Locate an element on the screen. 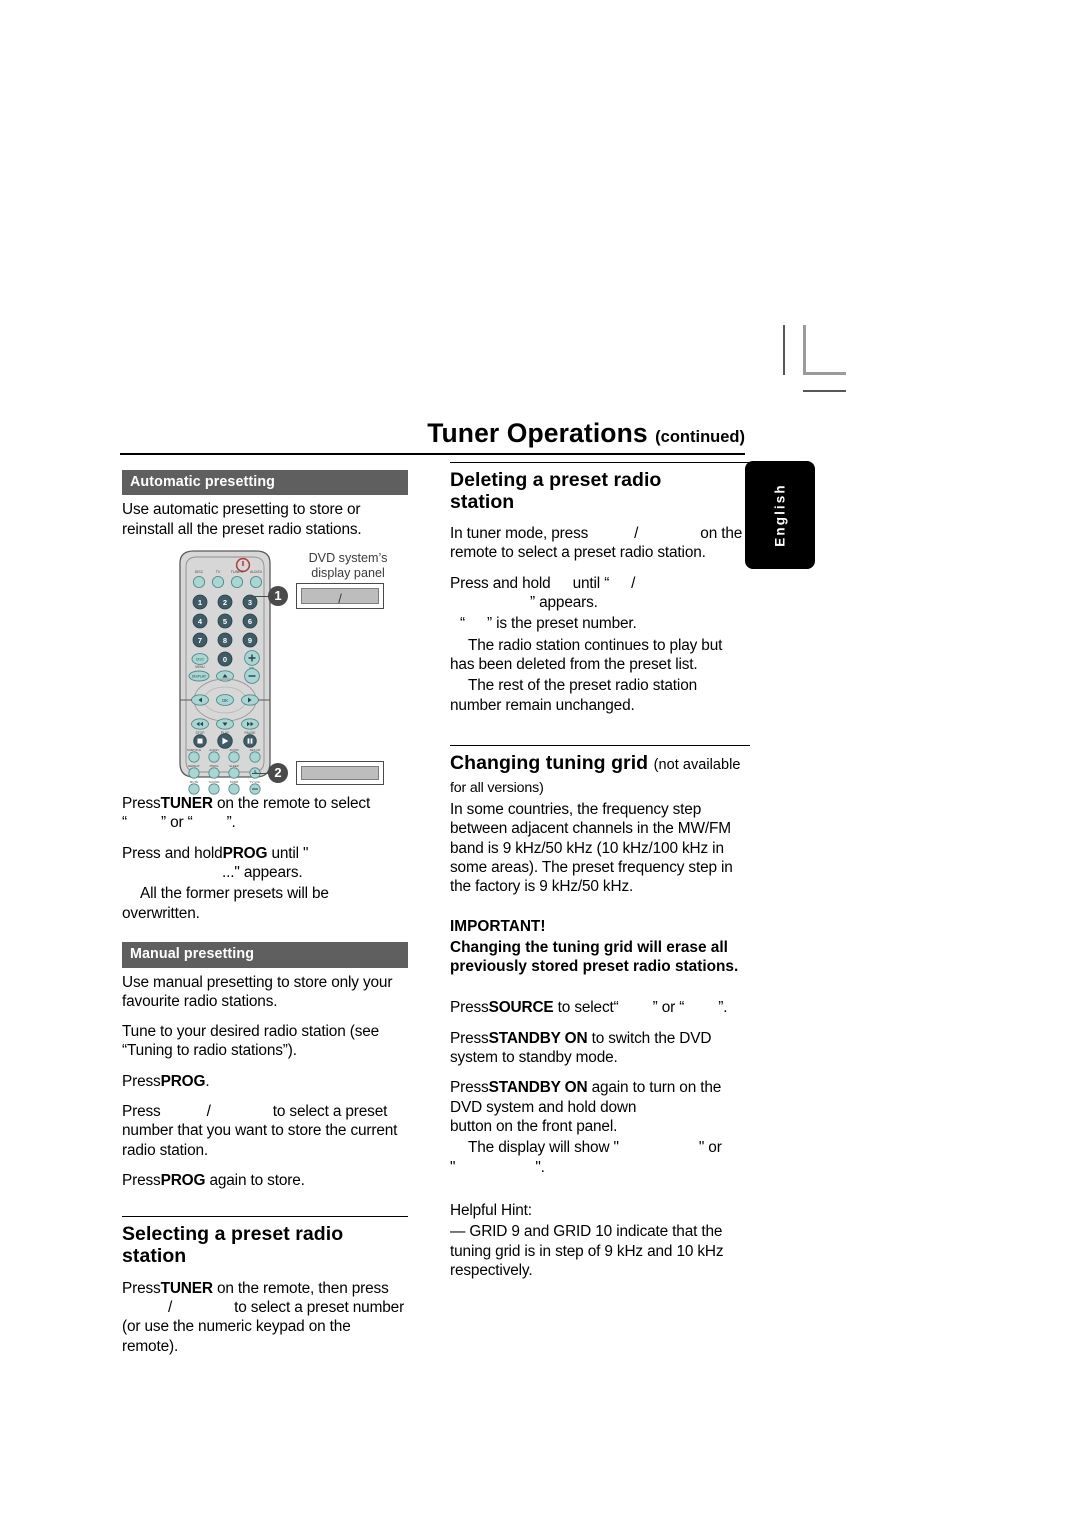 The width and height of the screenshot is (1080, 1528). grid-step1-lead: Press is located at coordinates (469, 1008).